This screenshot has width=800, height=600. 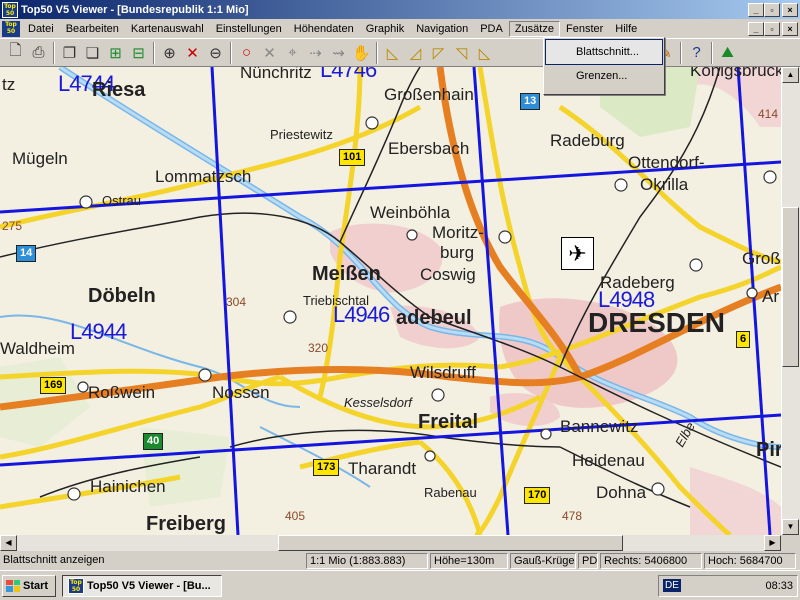 What do you see at coordinates (385, 29) in the screenshot?
I see `menu-graphik: Graphik` at bounding box center [385, 29].